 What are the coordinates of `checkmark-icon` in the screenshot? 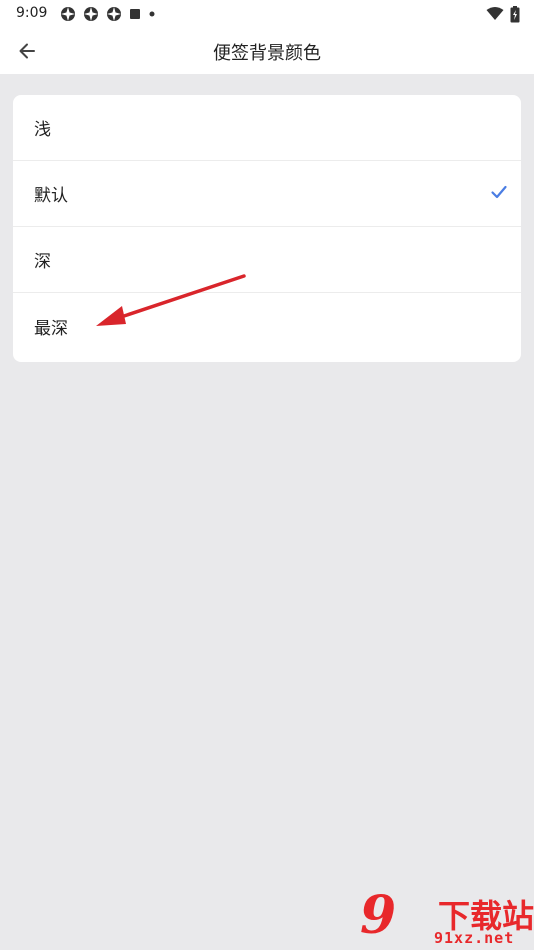 It's located at (499, 192).